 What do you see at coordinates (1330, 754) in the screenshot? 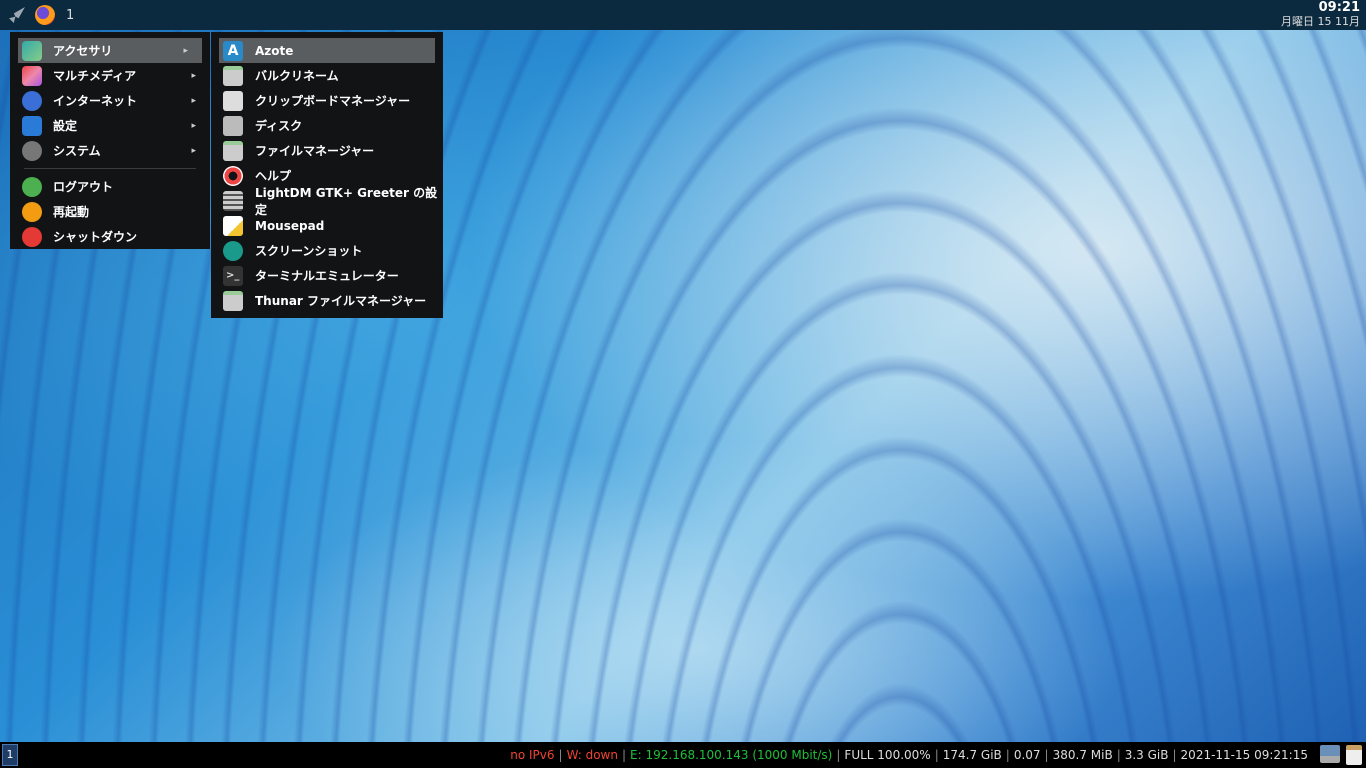
I see `network-icon` at bounding box center [1330, 754].